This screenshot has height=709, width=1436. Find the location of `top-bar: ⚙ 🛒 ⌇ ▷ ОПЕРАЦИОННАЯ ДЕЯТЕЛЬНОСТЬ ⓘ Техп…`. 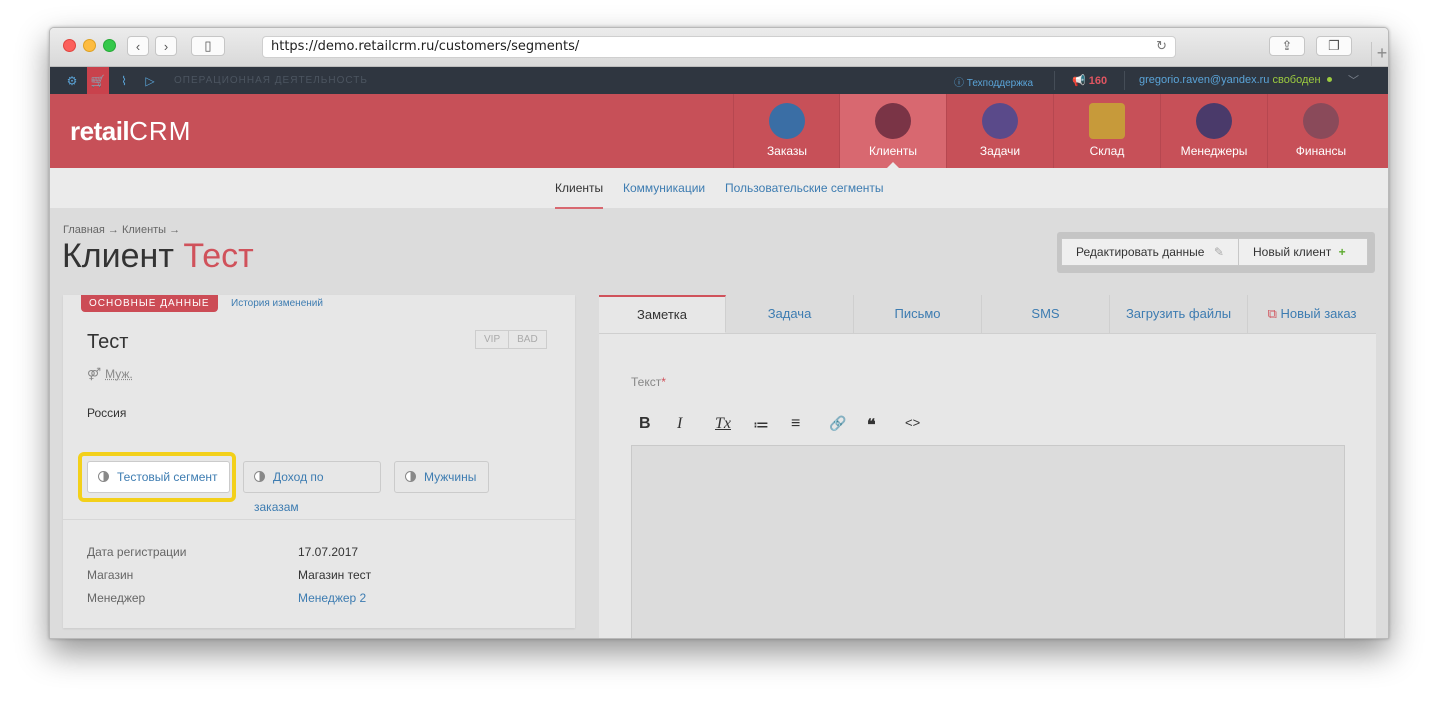

top-bar: ⚙ 🛒 ⌇ ▷ ОПЕРАЦИОННАЯ ДЕЯТЕЛЬНОСТЬ ⓘ Техп… is located at coordinates (719, 80).